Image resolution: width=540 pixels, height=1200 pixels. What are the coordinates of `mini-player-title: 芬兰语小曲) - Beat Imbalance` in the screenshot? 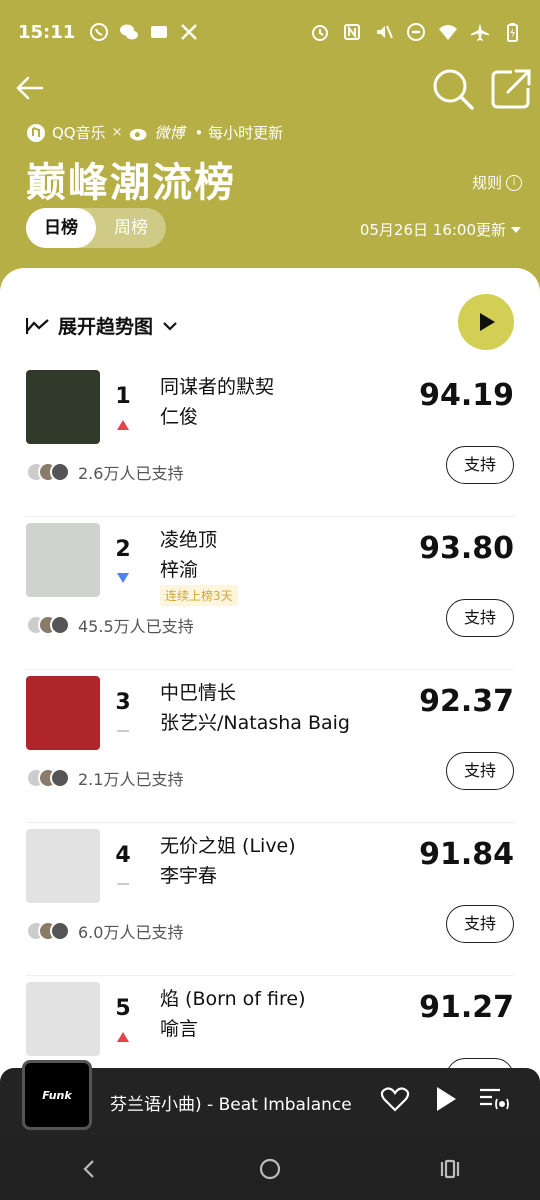 It's located at (240, 1102).